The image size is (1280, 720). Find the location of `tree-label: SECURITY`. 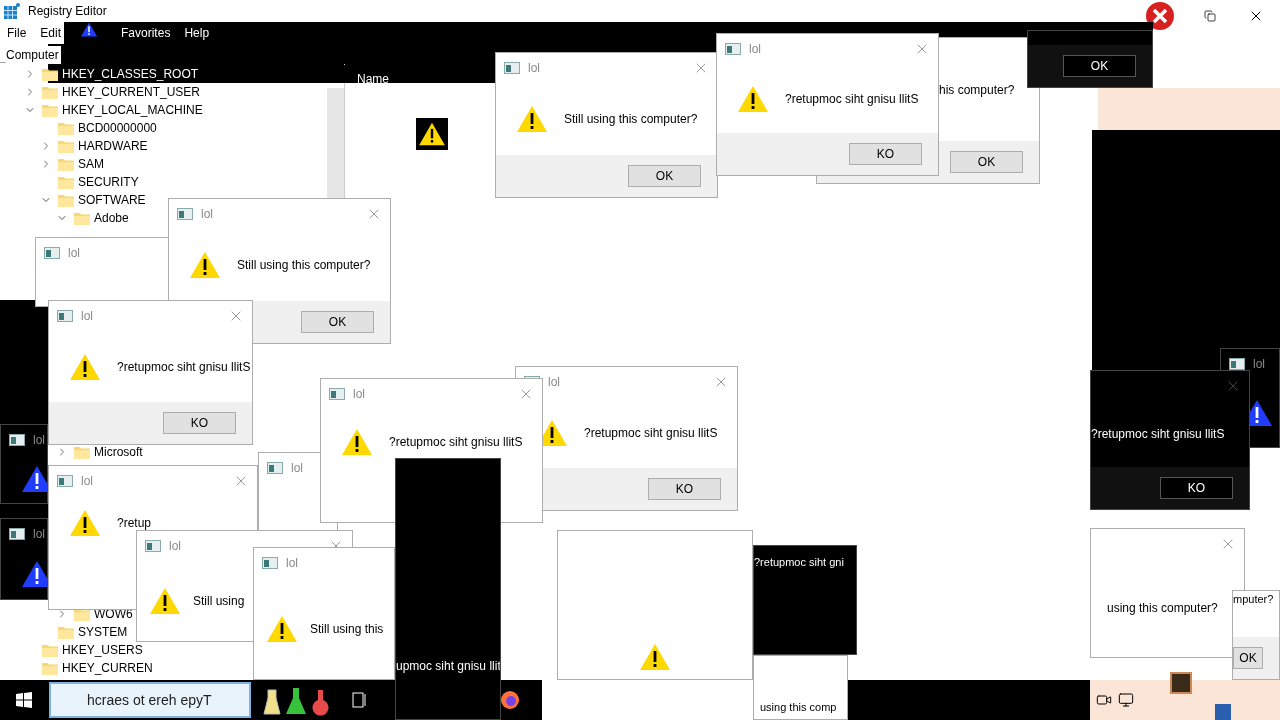

tree-label: SECURITY is located at coordinates (108, 182).